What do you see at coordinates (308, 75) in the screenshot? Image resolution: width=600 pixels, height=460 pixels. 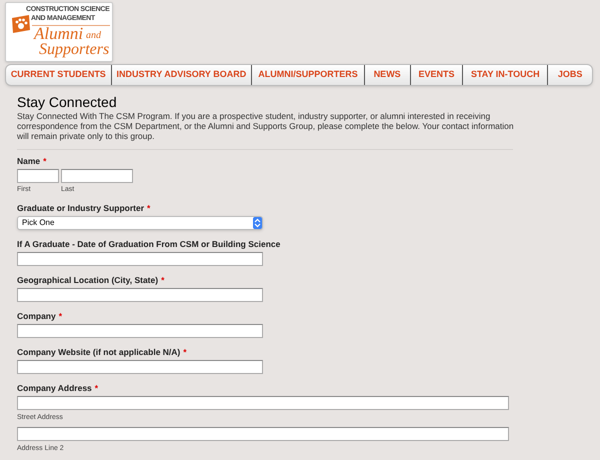 I see `nav-link: ALUMNI/SUPPORTERS` at bounding box center [308, 75].